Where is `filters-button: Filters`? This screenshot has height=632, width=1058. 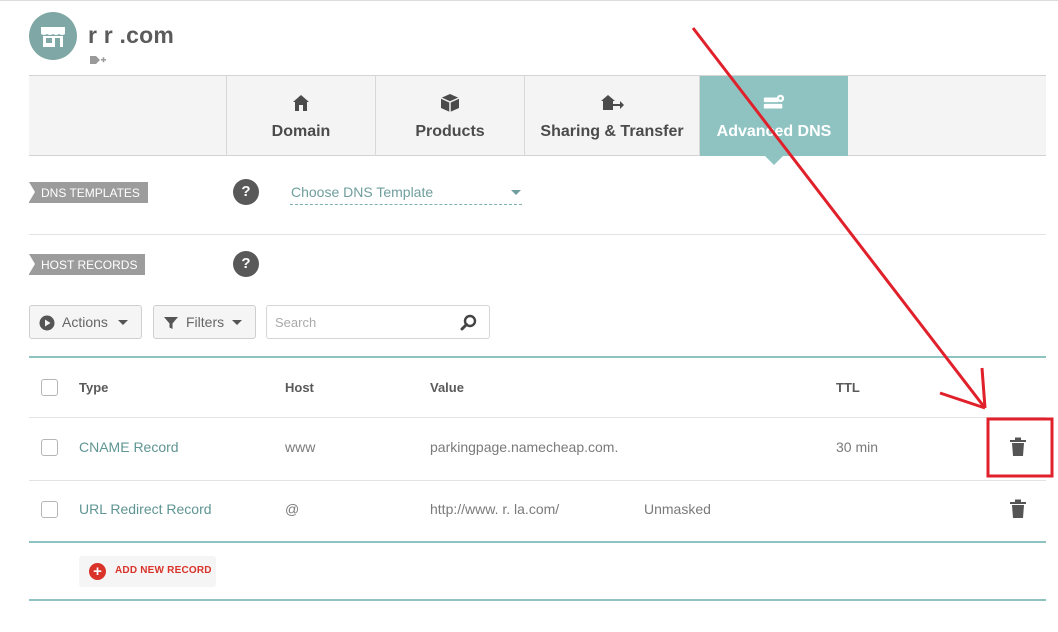
filters-button: Filters is located at coordinates (204, 322).